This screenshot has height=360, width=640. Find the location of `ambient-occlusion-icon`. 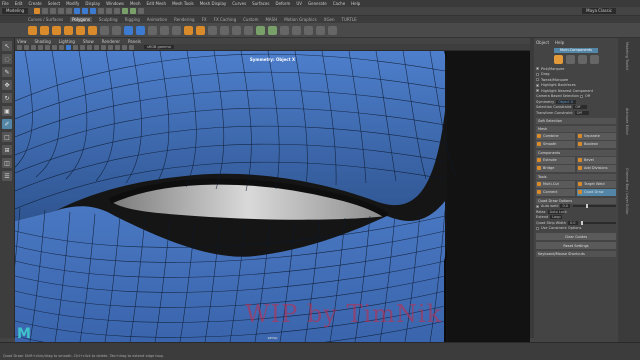

ambient-occlusion-icon is located at coordinates (103, 47).